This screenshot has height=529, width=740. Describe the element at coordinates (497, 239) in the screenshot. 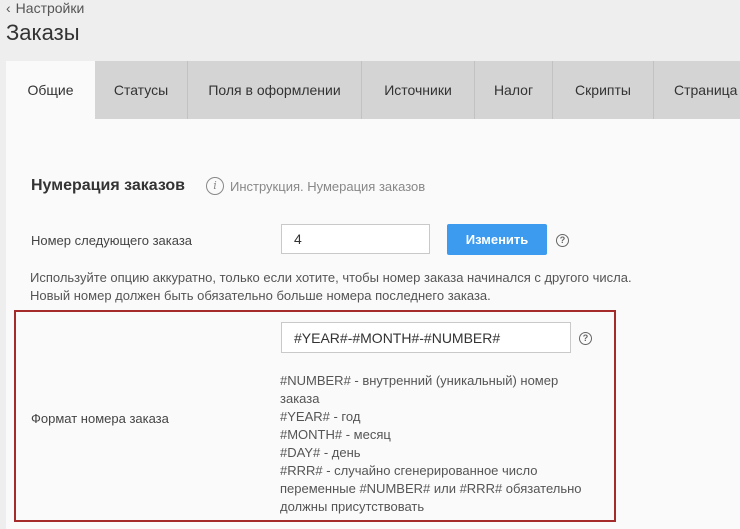

I see `change-button: Изменить` at that location.